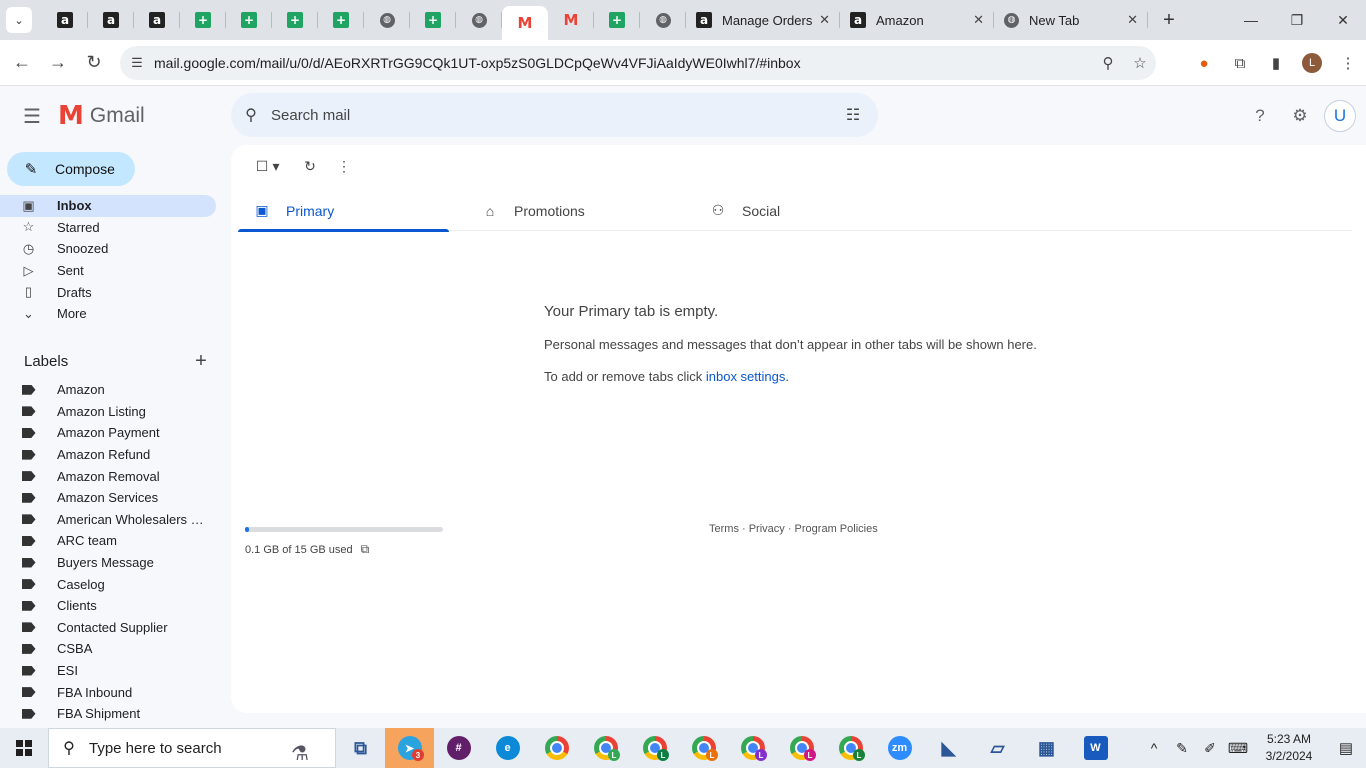 This screenshot has width=1366, height=768. I want to click on open-storage-icon: ⧉, so click(365, 549).